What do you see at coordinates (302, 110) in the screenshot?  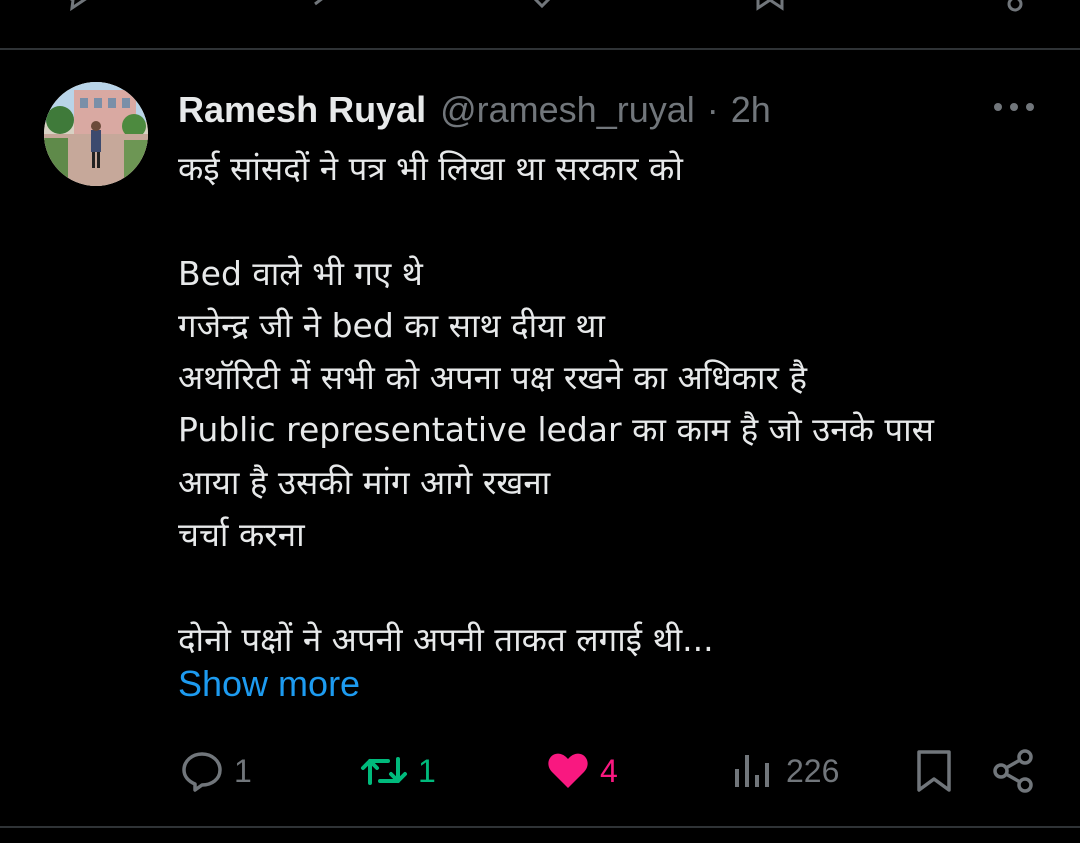 I see `author-name: Ramesh Ruyal` at bounding box center [302, 110].